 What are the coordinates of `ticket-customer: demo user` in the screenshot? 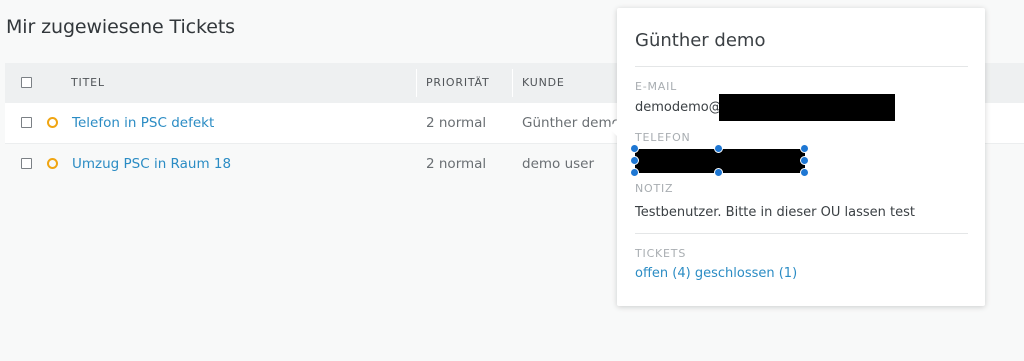 It's located at (558, 164).